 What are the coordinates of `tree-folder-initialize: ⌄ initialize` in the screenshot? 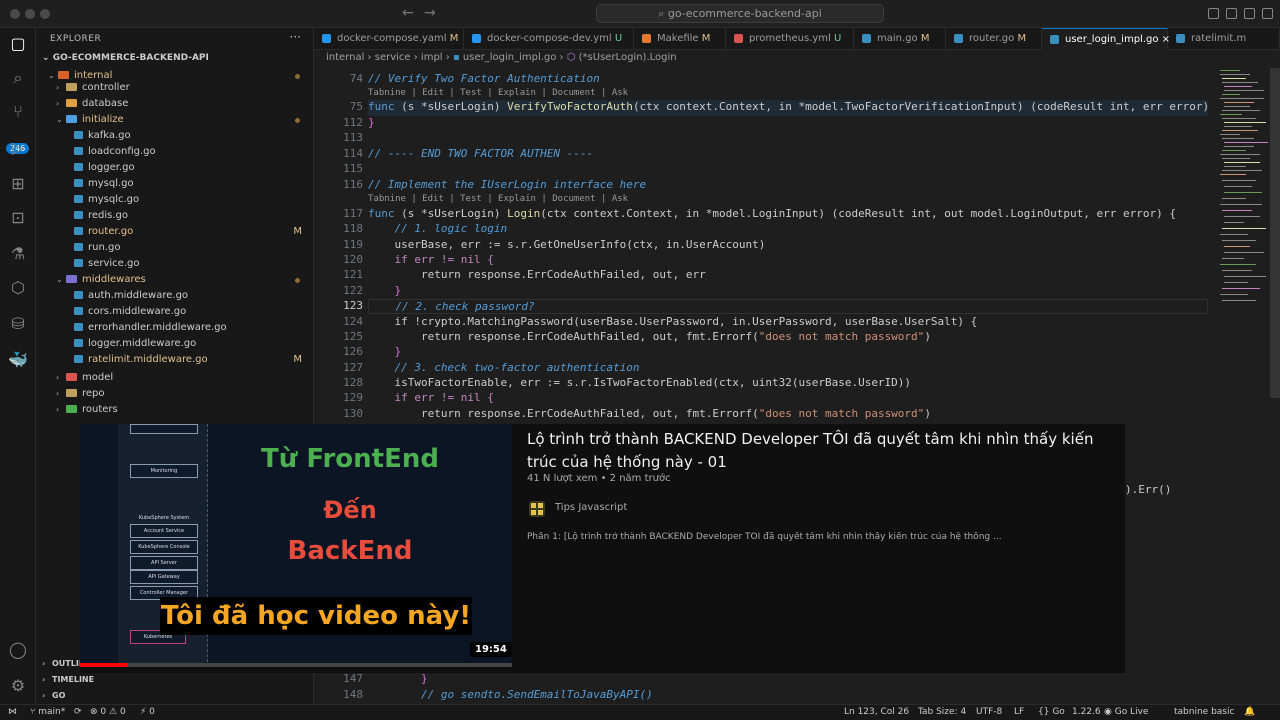 It's located at (174, 120).